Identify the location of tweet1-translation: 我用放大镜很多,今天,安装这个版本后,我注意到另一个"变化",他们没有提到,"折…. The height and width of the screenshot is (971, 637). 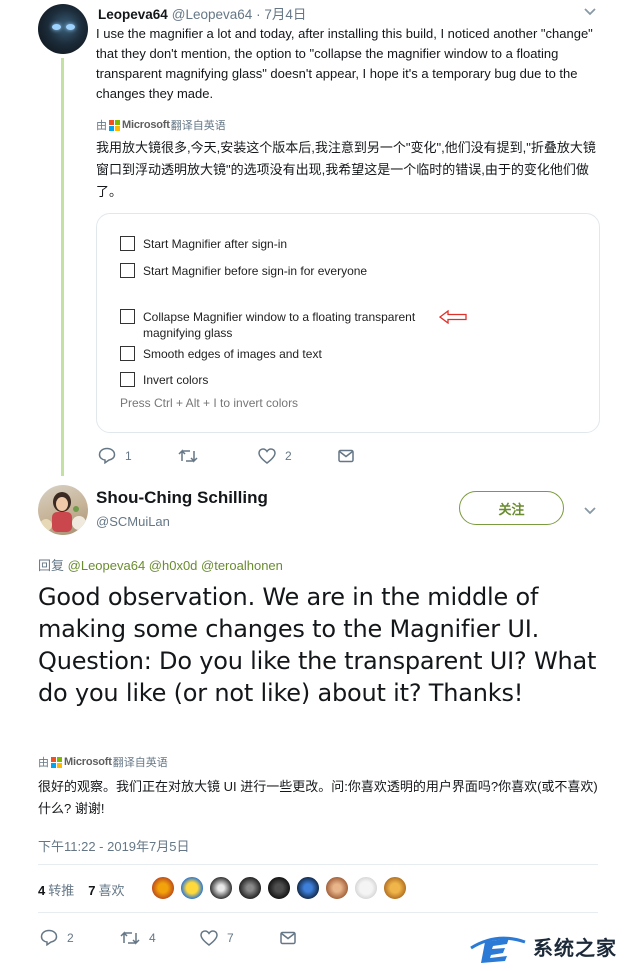
(346, 169).